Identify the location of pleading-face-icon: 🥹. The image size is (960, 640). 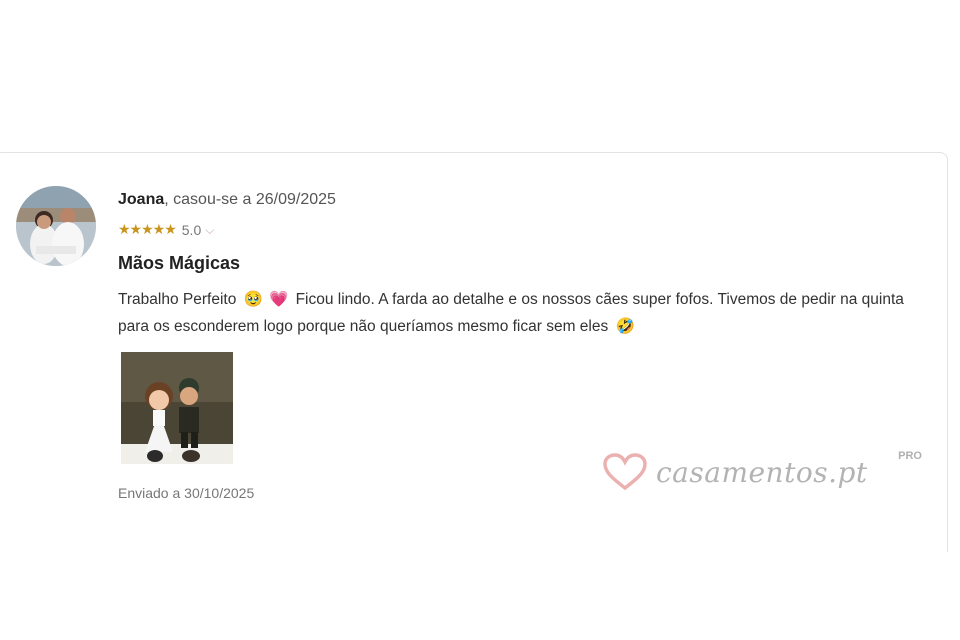
(253, 299).